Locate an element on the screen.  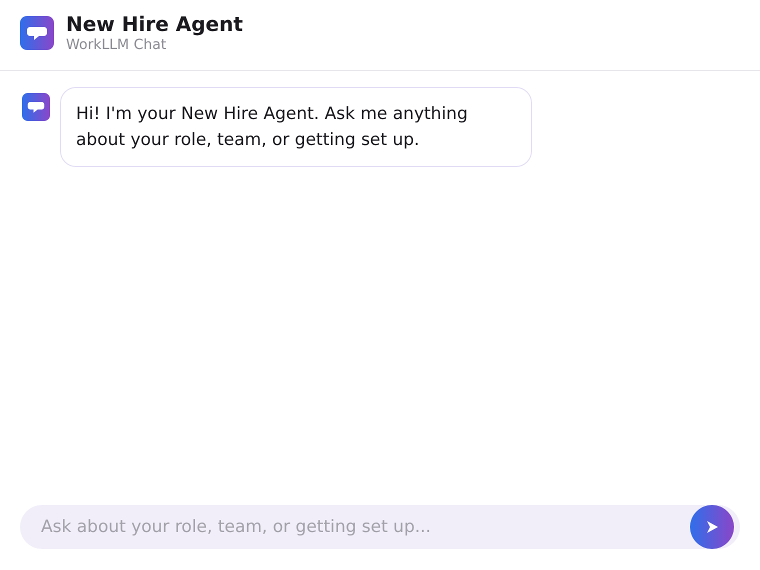
app-subtitle: WorkLLM Chat is located at coordinates (117, 45).